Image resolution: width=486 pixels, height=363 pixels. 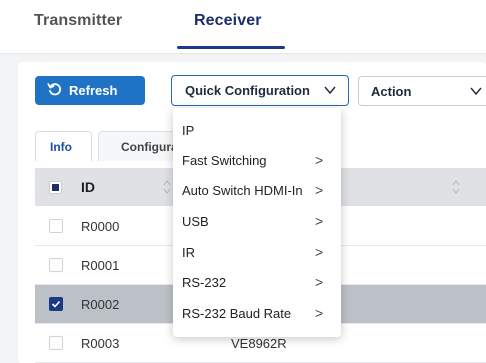 What do you see at coordinates (259, 343) in the screenshot?
I see `row-name: VE8962R` at bounding box center [259, 343].